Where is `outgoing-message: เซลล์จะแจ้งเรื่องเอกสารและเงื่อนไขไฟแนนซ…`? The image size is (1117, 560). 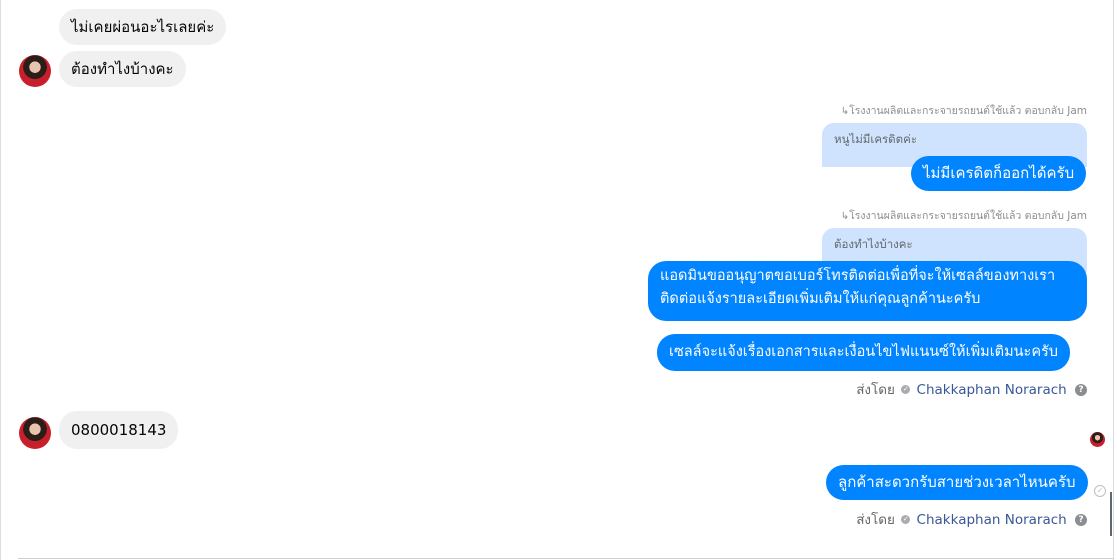 outgoing-message: เซลล์จะแจ้งเรื่องเอกสารและเงื่อนไขไฟแนนซ… is located at coordinates (864, 352).